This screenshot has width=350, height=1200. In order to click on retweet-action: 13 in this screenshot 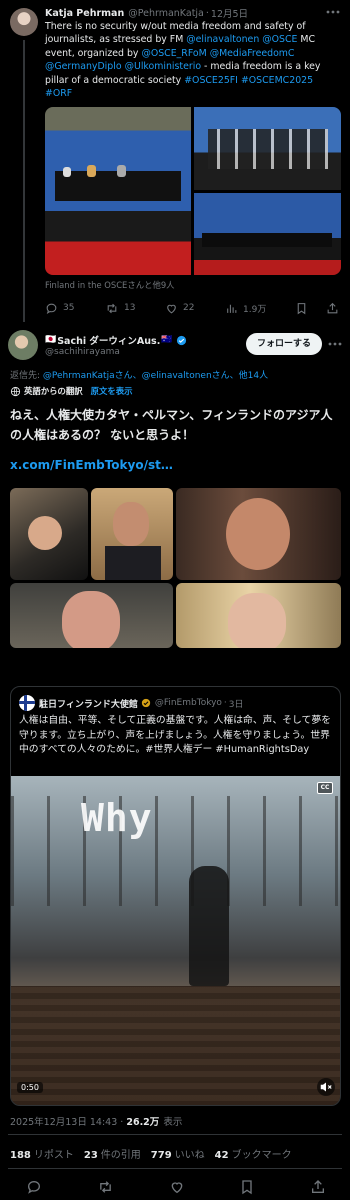, I will do `click(135, 308)`.